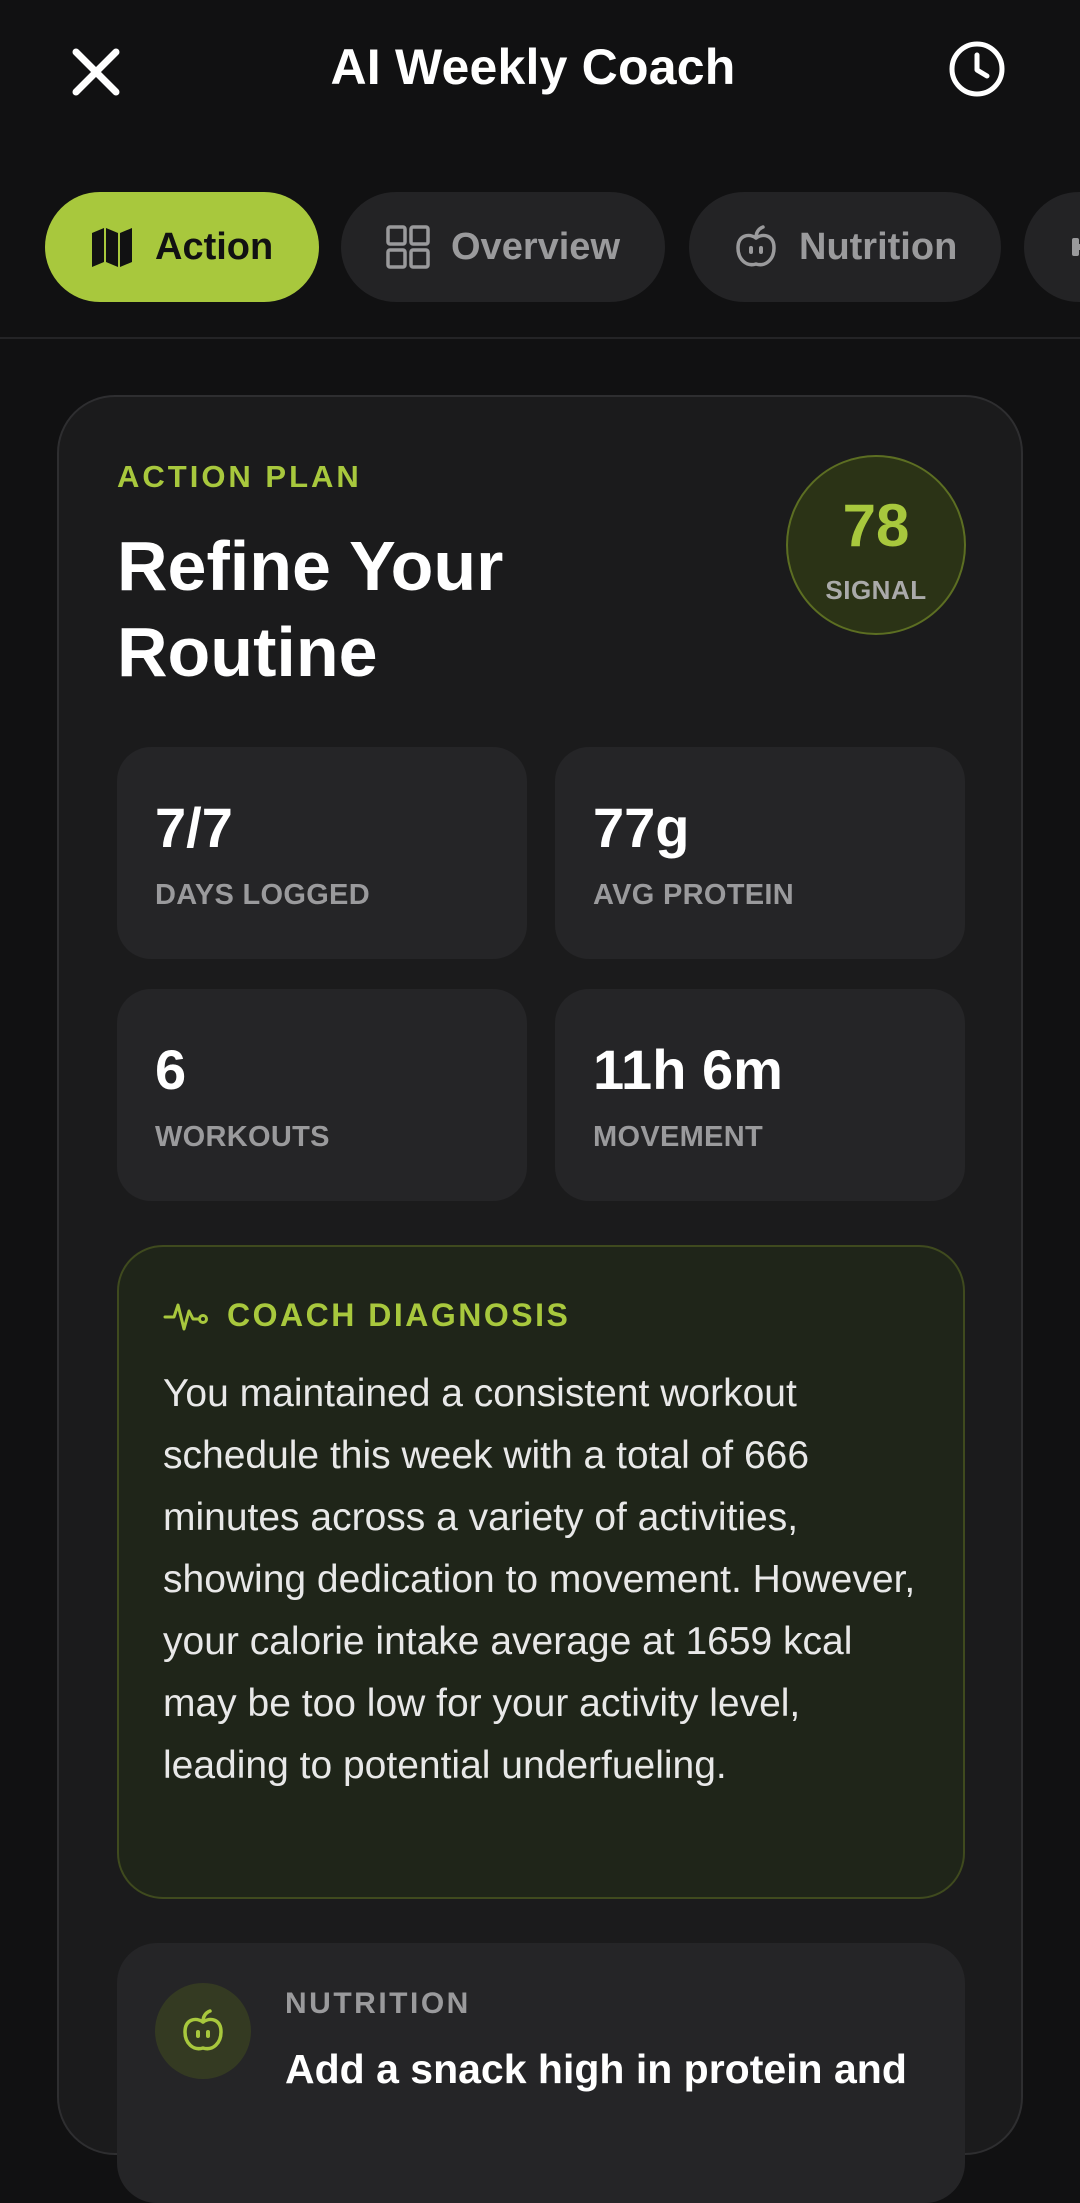 The width and height of the screenshot is (1080, 2203). I want to click on nutrition-icon-badge, so click(203, 2031).